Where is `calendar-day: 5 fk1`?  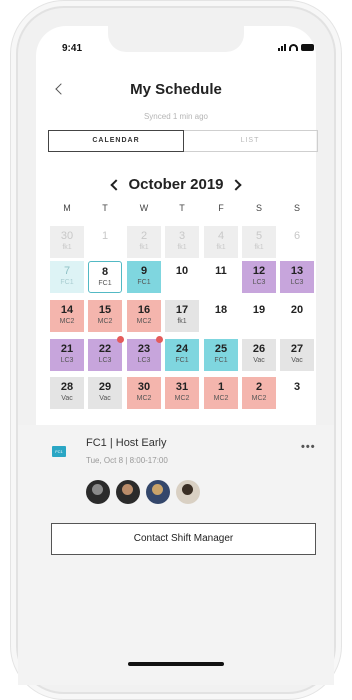 calendar-day: 5 fk1 is located at coordinates (259, 242).